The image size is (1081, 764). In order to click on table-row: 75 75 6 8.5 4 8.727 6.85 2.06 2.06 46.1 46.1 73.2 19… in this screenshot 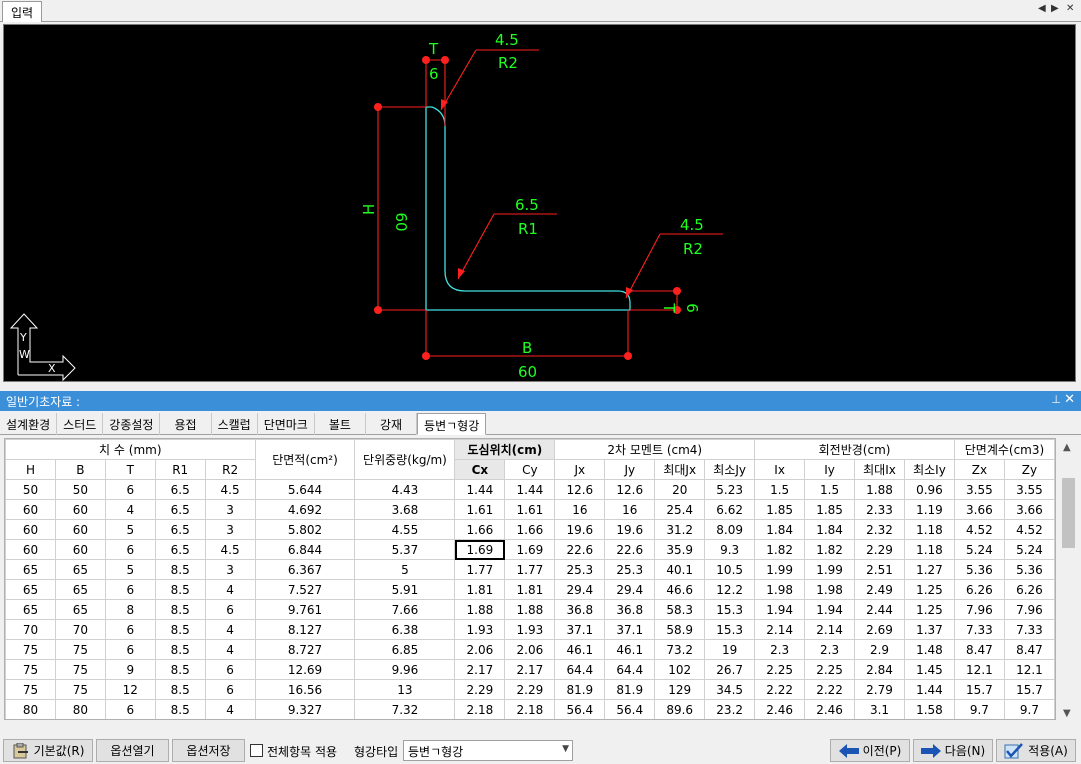, I will do `click(530, 649)`.